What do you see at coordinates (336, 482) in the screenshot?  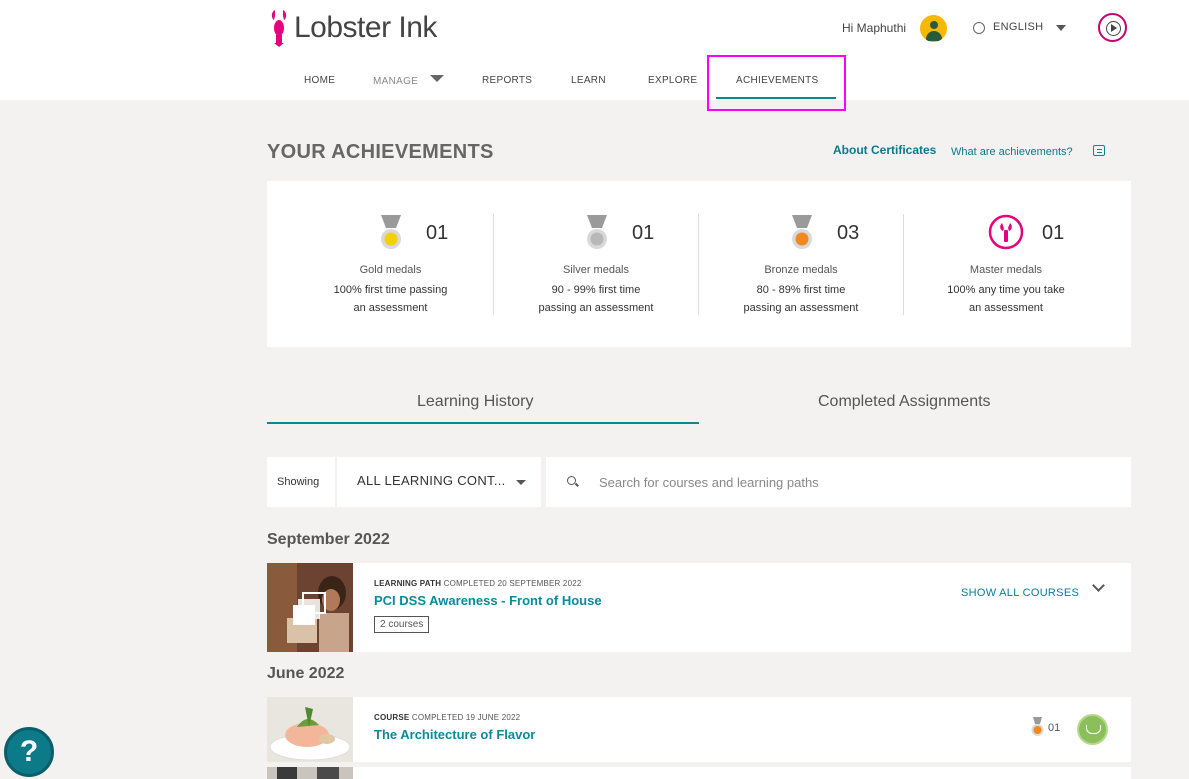 I see `filter-divider` at bounding box center [336, 482].